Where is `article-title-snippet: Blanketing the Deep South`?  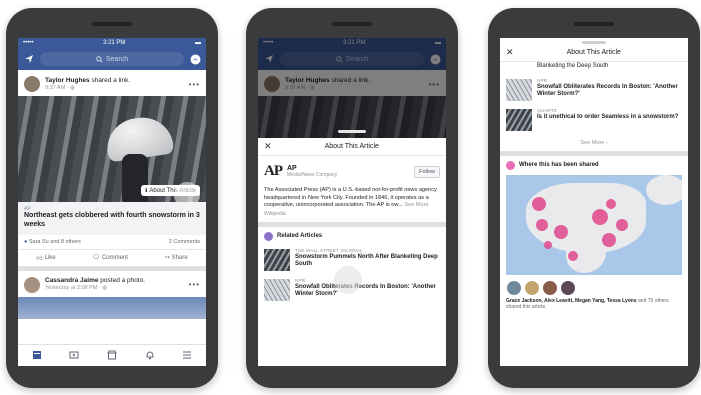
article-title-snippet: Blanketing the Deep South is located at coordinates (573, 66).